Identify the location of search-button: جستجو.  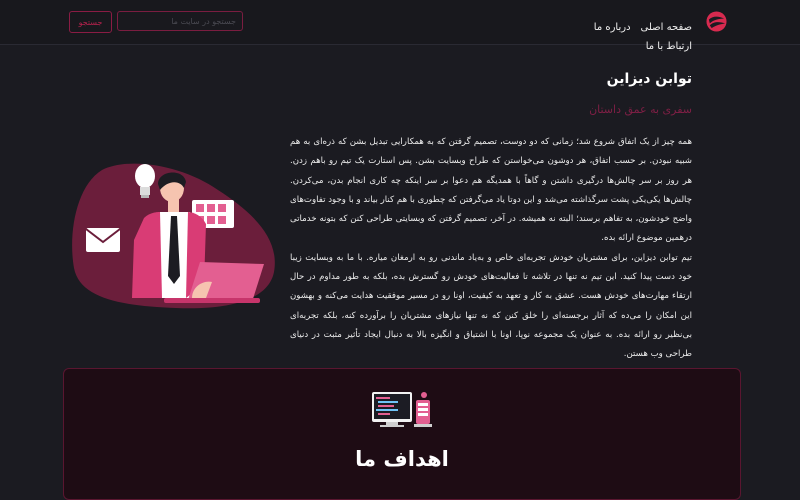
(90, 22).